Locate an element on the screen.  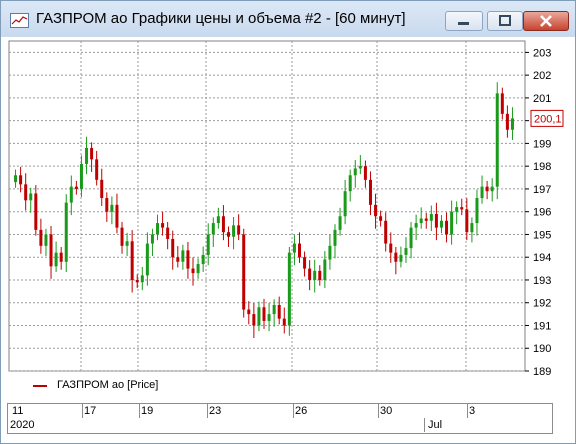
time-axis-day-label: 17 is located at coordinates (90, 411).